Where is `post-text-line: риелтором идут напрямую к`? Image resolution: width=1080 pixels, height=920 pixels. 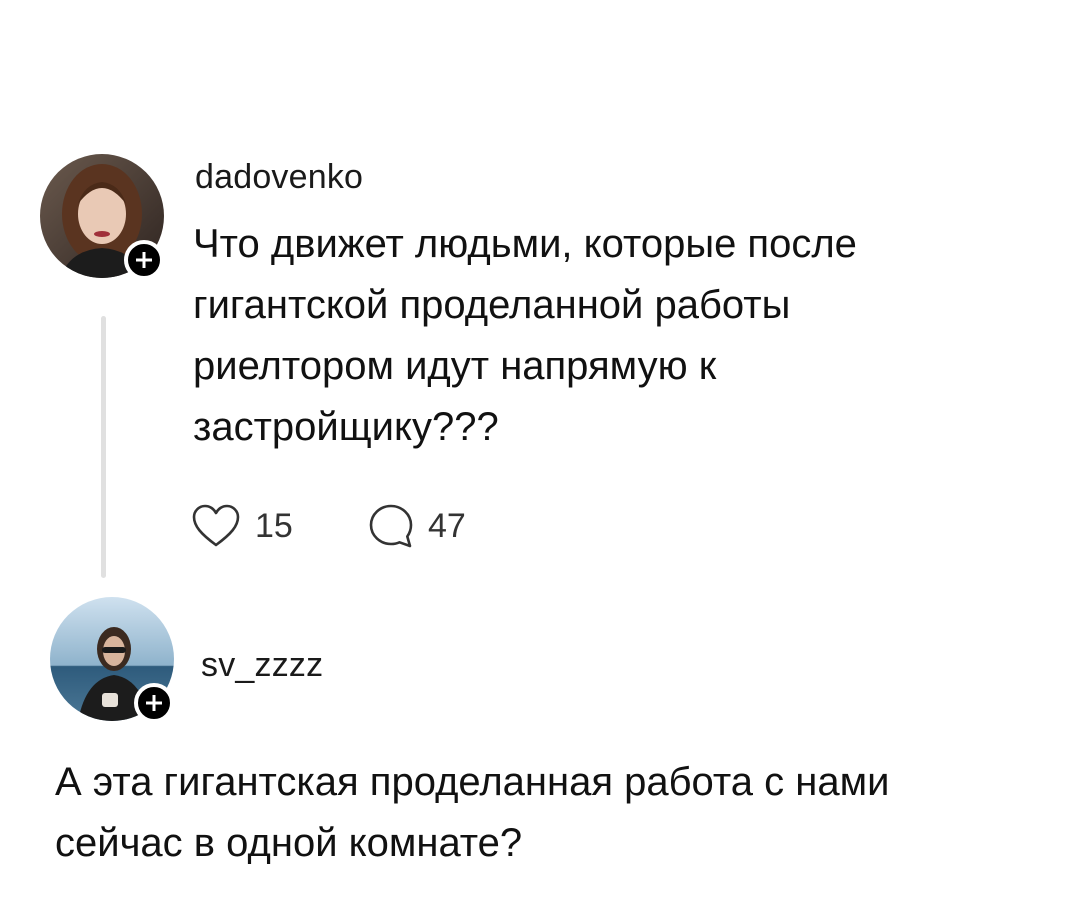 post-text-line: риелтором идут напрямую к is located at coordinates (455, 366).